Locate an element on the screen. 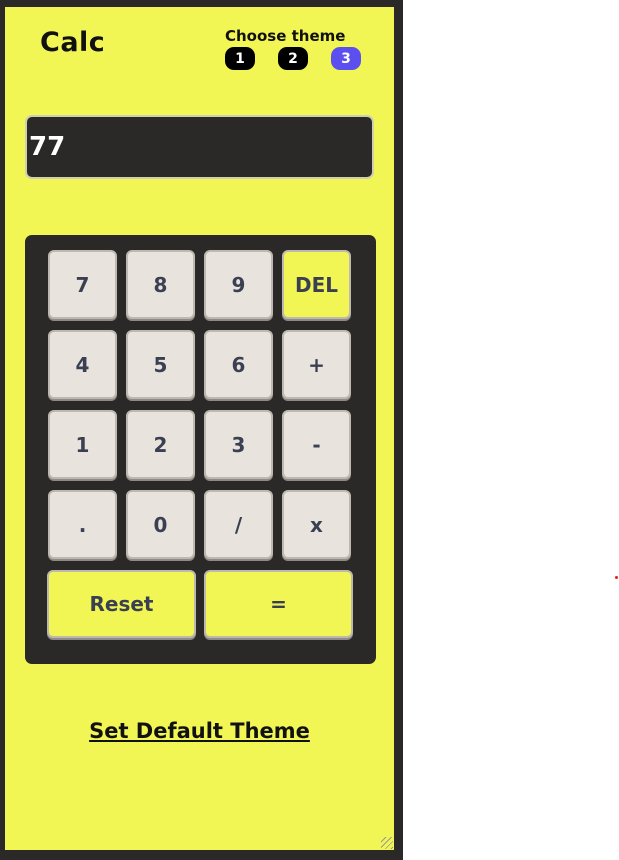  key-plus: + is located at coordinates (316, 364).